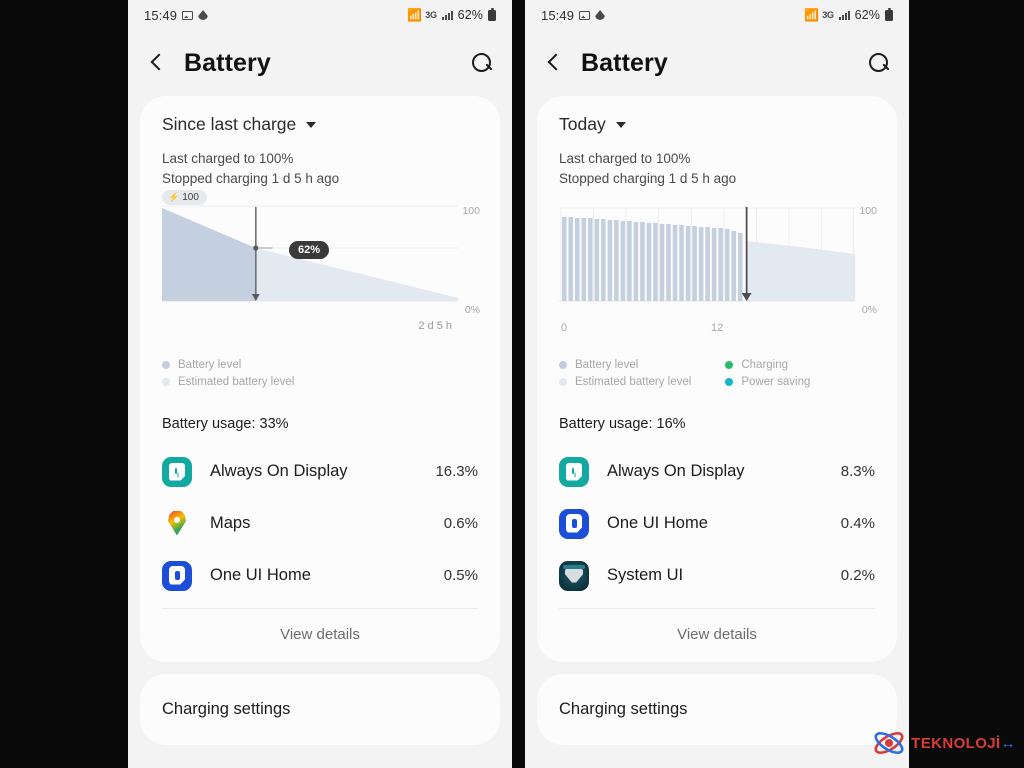 The image size is (1024, 768). Describe the element at coordinates (729, 364) in the screenshot. I see `legend-dot-charging` at that location.